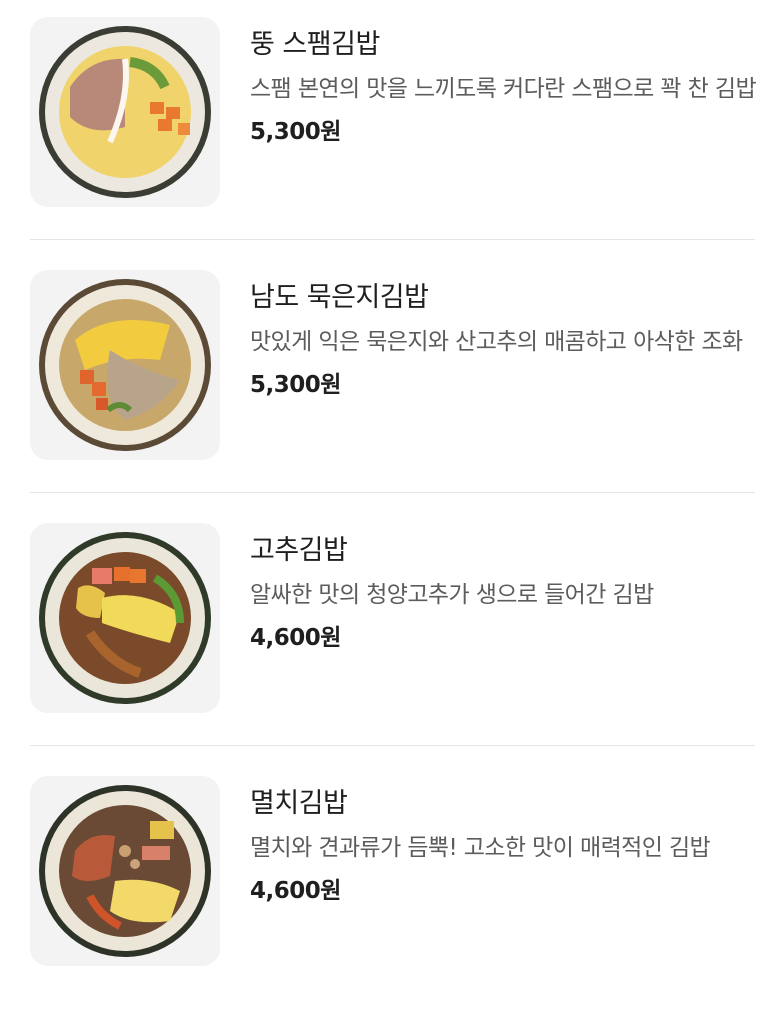  Describe the element at coordinates (125, 112) in the screenshot. I see `spam-gimbap-photo` at that location.